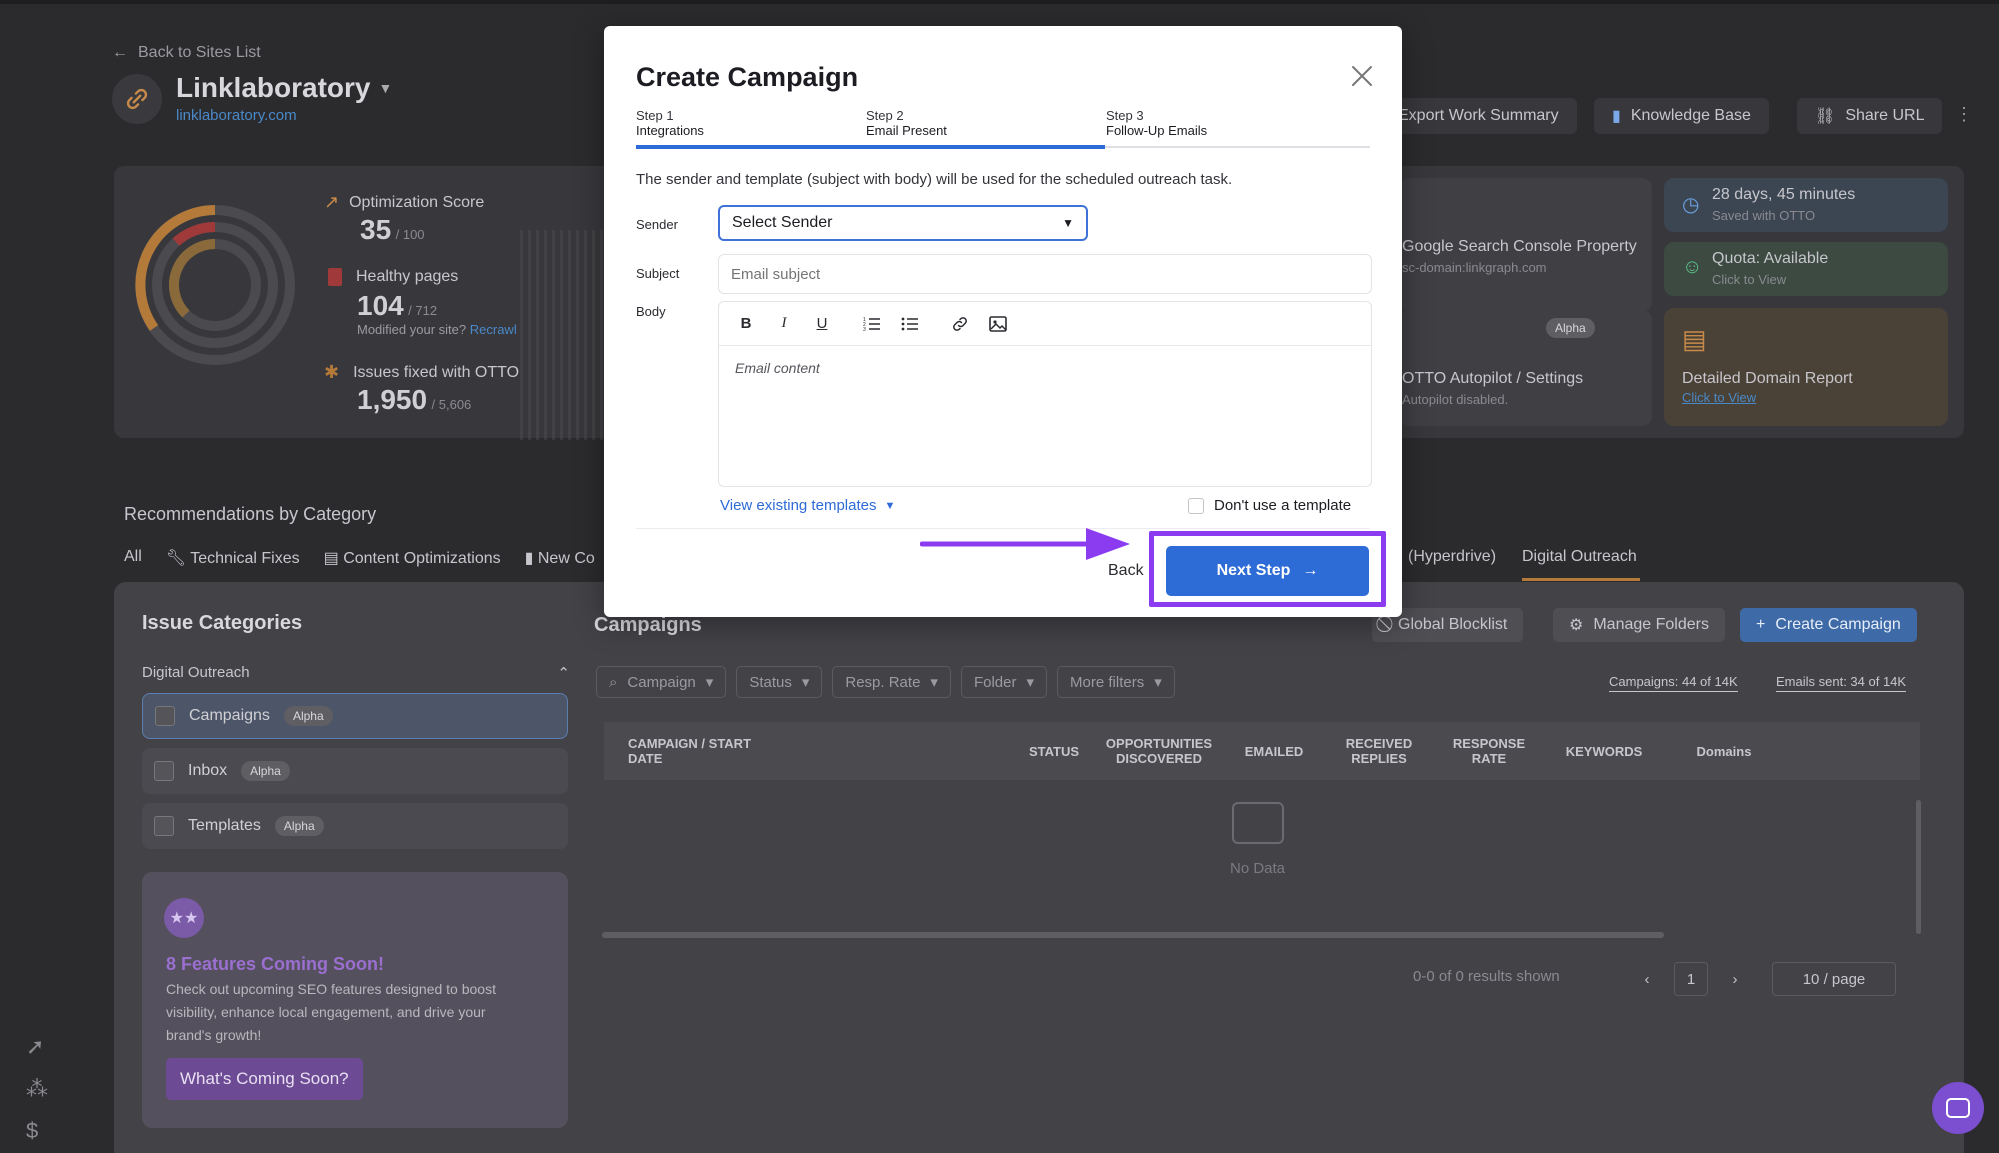 The width and height of the screenshot is (1999, 1153). I want to click on close-icon, so click(1362, 76).